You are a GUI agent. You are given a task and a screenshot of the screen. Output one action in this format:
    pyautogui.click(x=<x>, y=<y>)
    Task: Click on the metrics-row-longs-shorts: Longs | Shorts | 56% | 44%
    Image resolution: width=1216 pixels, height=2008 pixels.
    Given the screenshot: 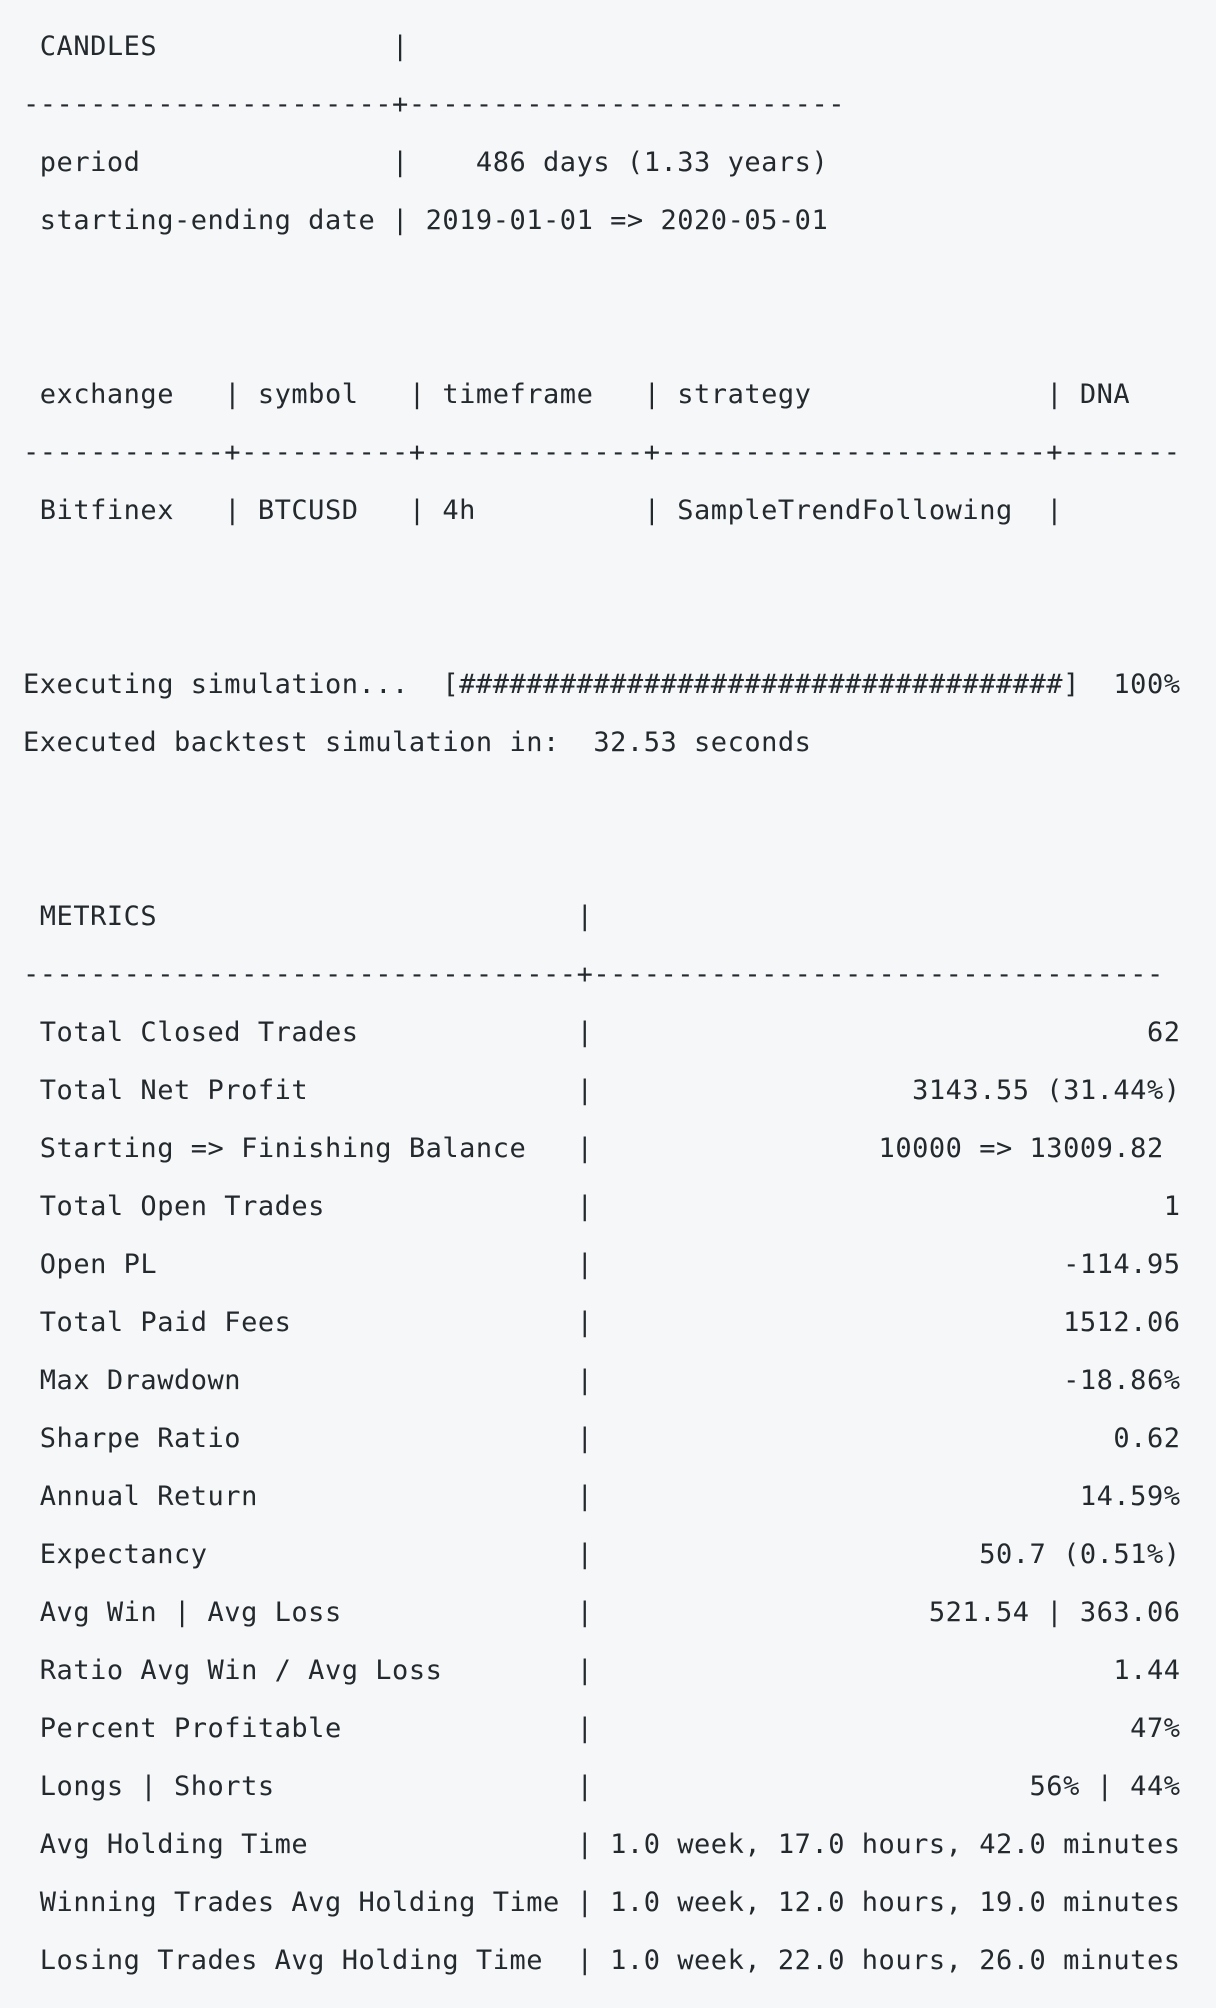 What is the action you would take?
    pyautogui.click(x=602, y=1786)
    